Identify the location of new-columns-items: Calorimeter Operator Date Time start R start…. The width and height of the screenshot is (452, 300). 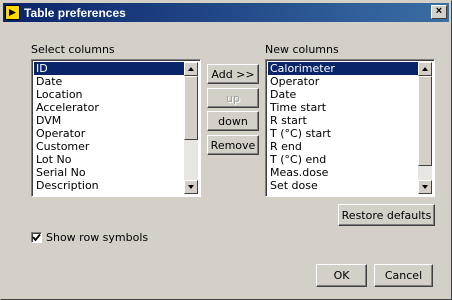
(343, 128).